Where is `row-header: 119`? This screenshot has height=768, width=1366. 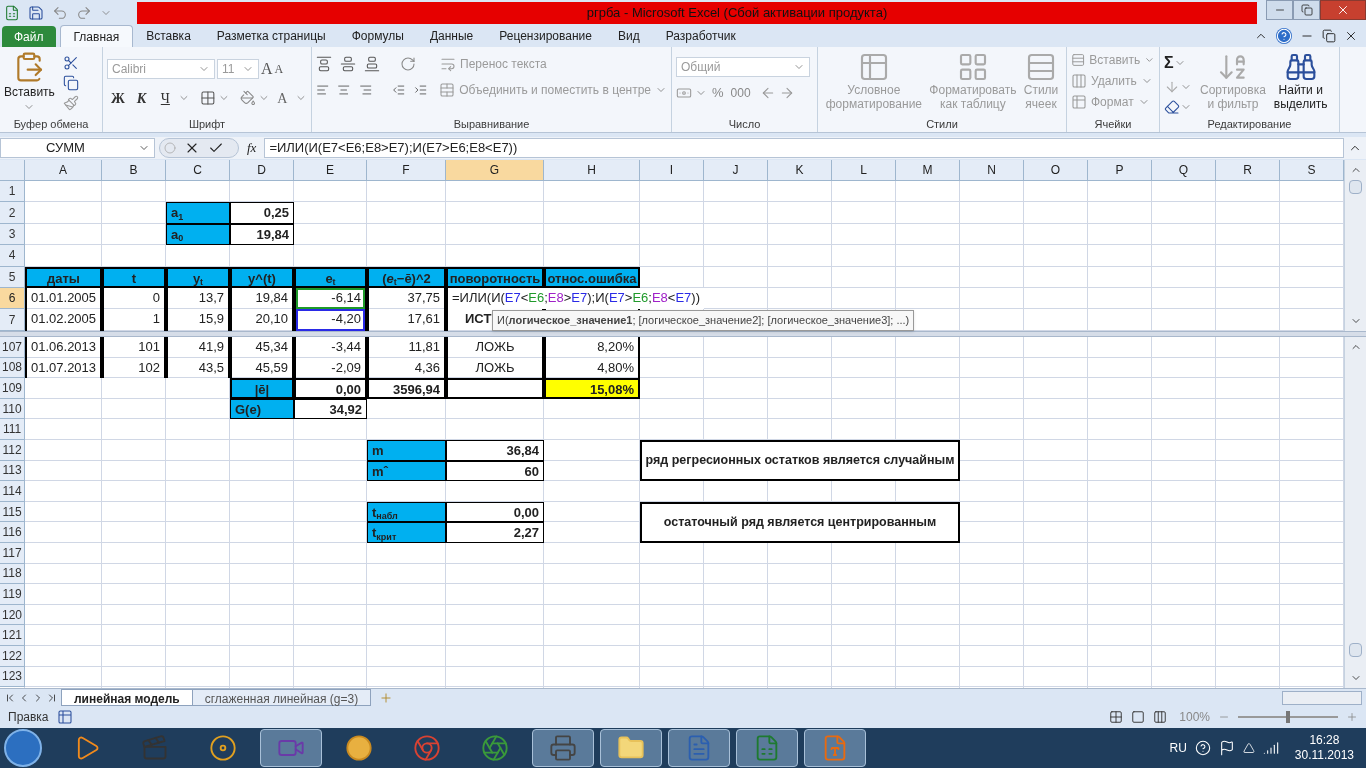
row-header: 119 is located at coordinates (12, 594).